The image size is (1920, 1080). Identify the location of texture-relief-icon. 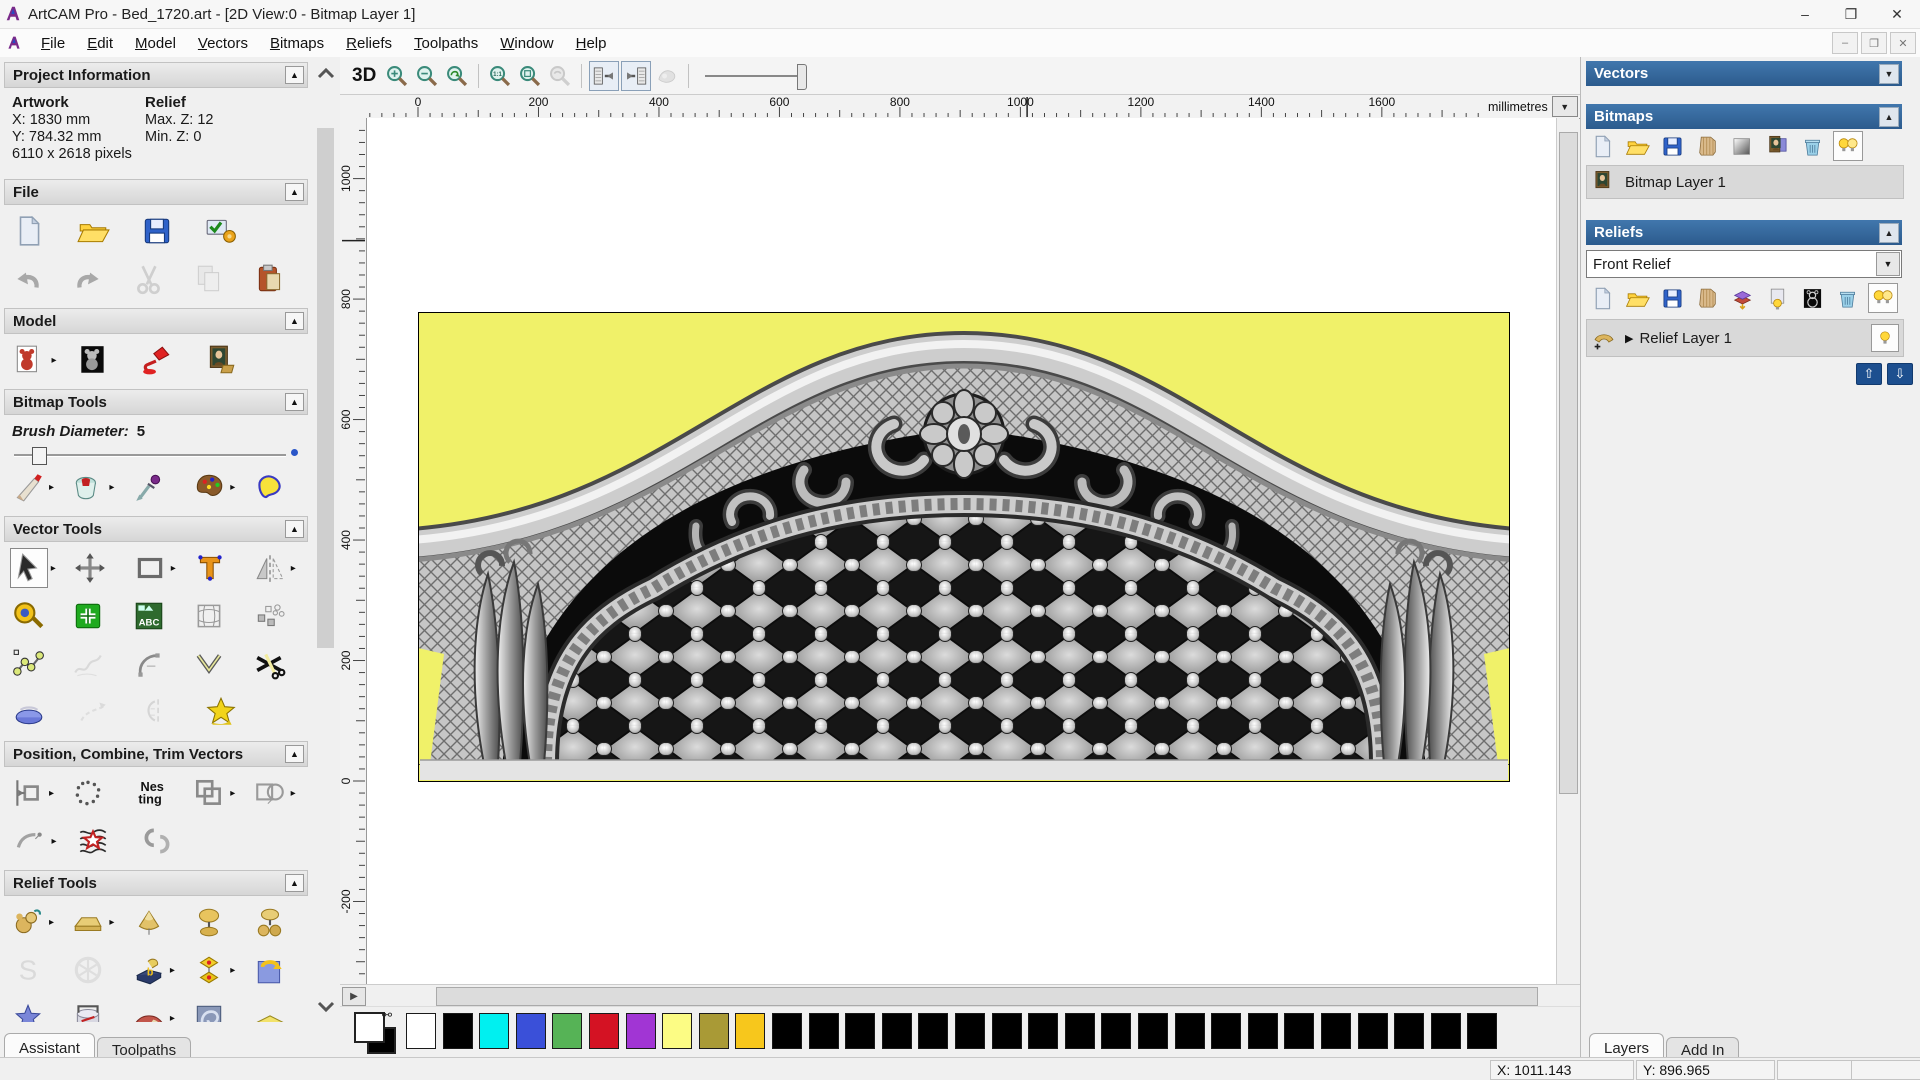
(28, 1010).